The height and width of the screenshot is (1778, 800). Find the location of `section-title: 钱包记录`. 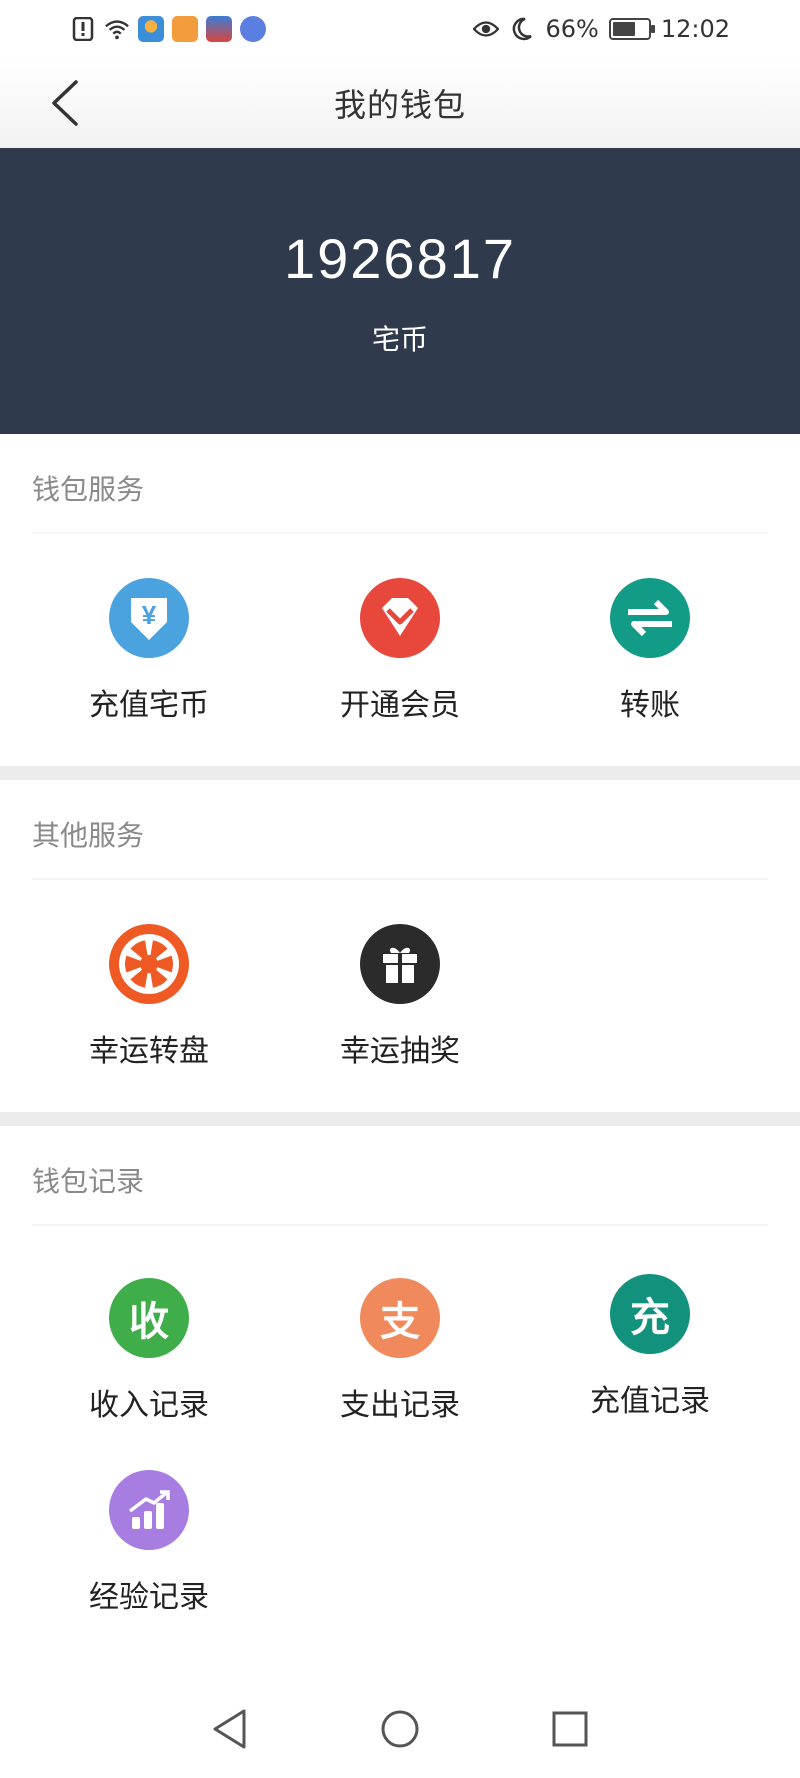

section-title: 钱包记录 is located at coordinates (88, 1181).